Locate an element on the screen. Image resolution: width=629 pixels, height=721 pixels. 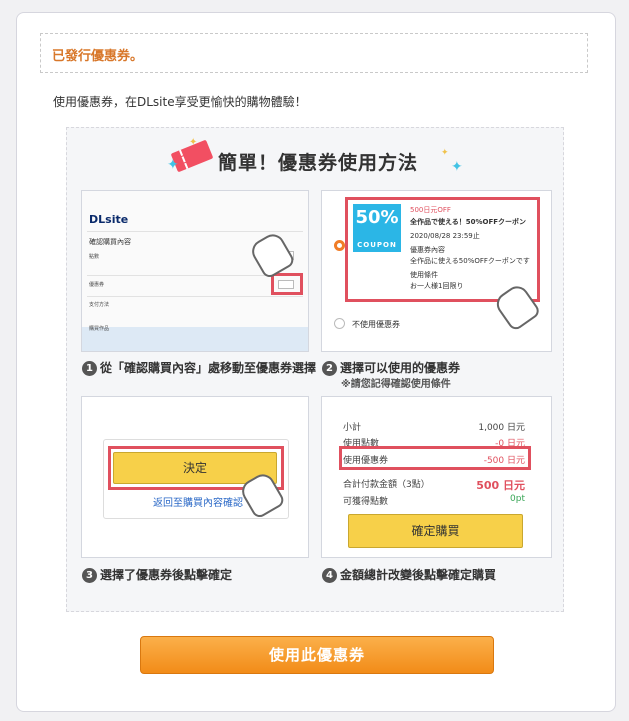
mini-section-title: 確認購買內容 is located at coordinates (110, 242).